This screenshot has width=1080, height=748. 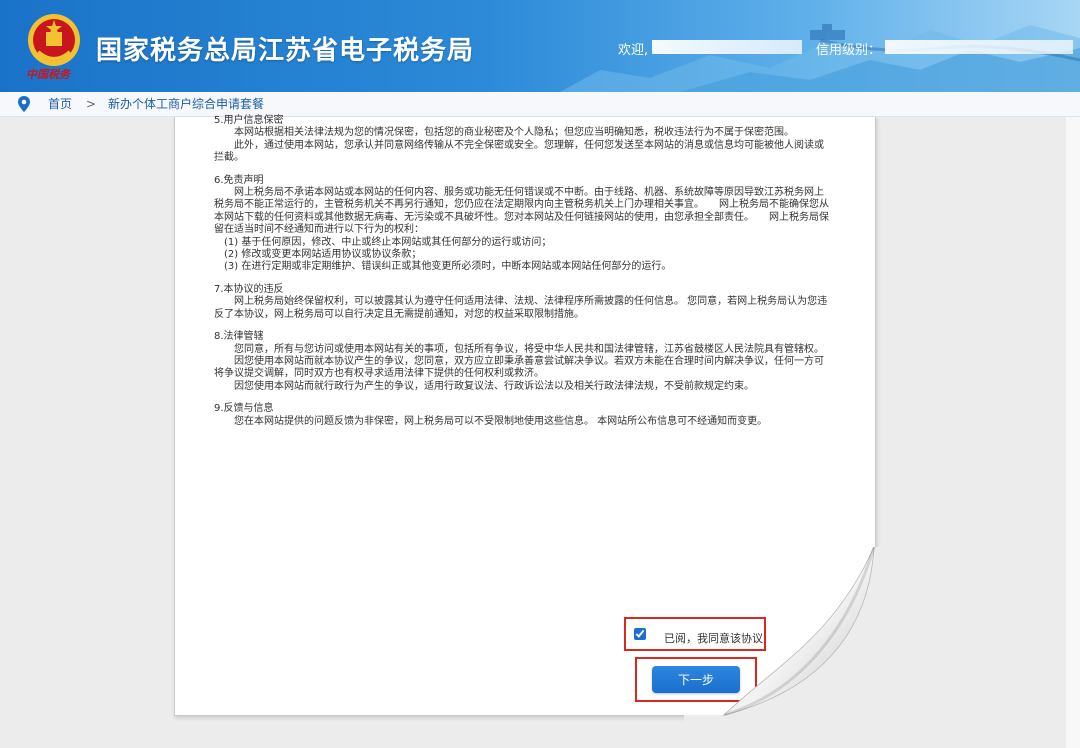 I want to click on welcome-username-redacted, so click(x=727, y=47).